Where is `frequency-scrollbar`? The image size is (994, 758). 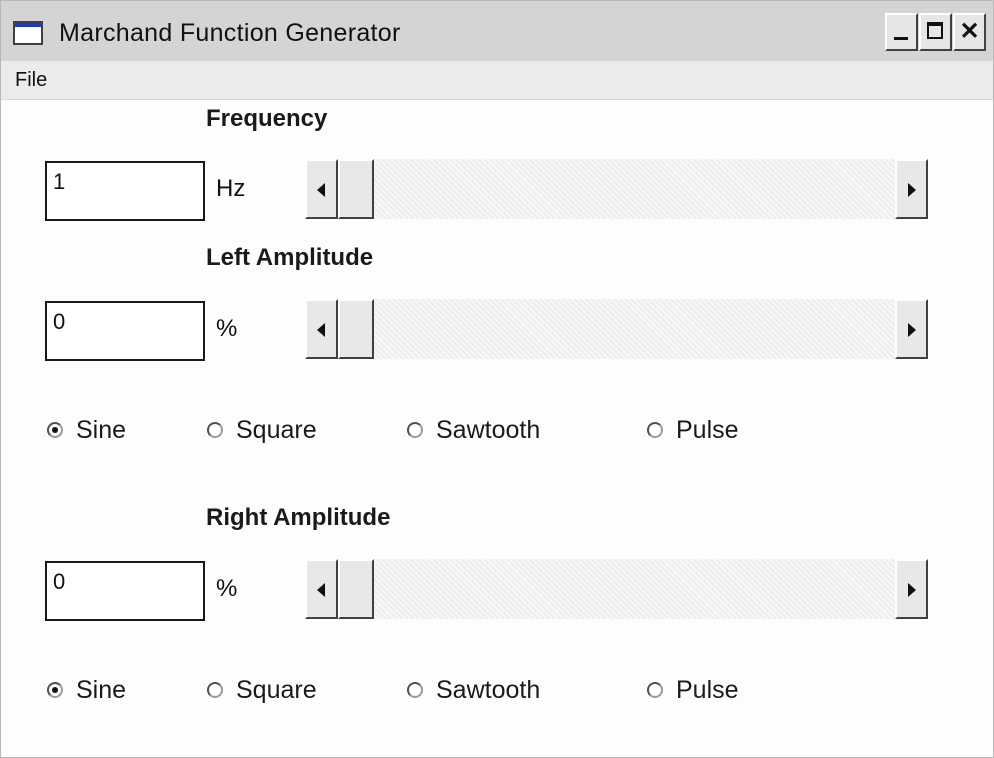
frequency-scrollbar is located at coordinates (616, 189).